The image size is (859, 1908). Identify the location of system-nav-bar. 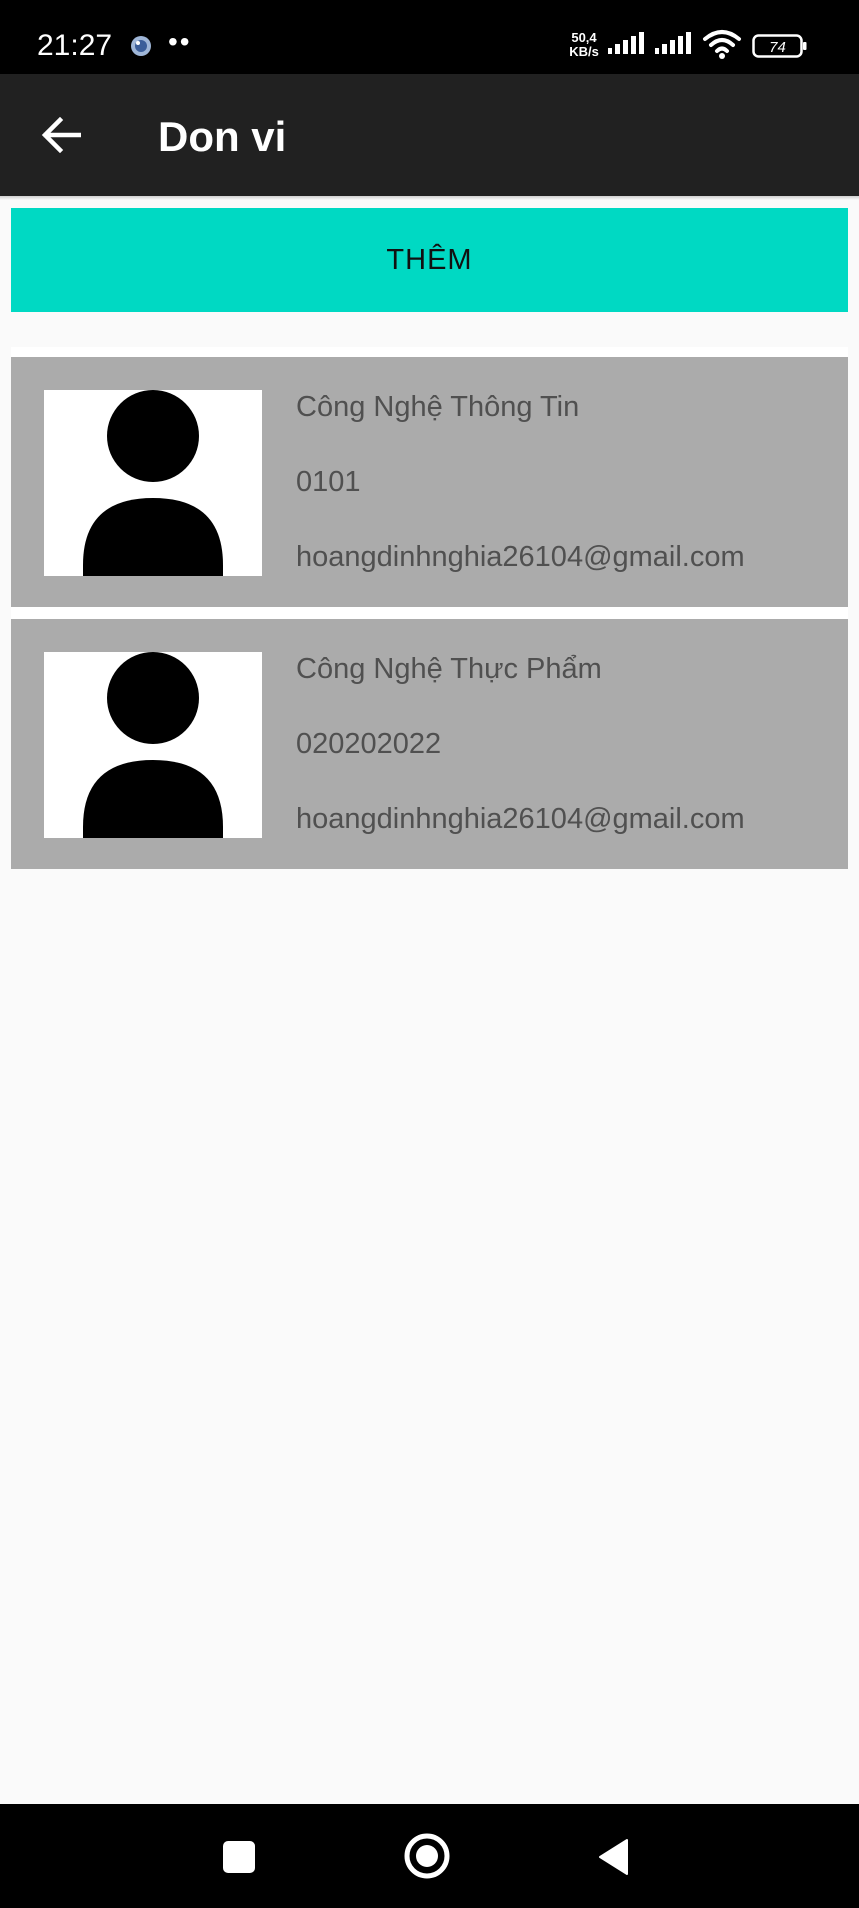
(429, 1856).